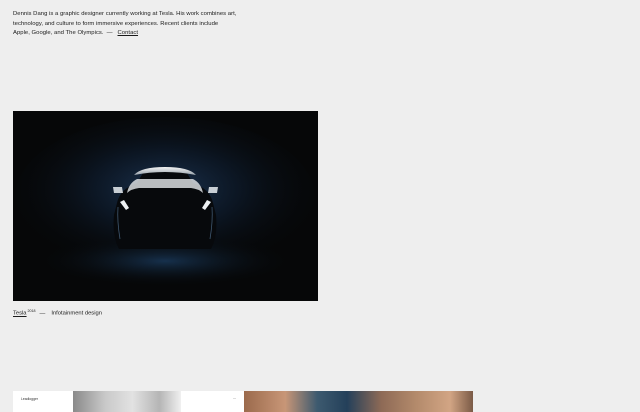 This screenshot has height=412, width=640. I want to click on project-thumbnails: Leadlogger ···, so click(243, 401).